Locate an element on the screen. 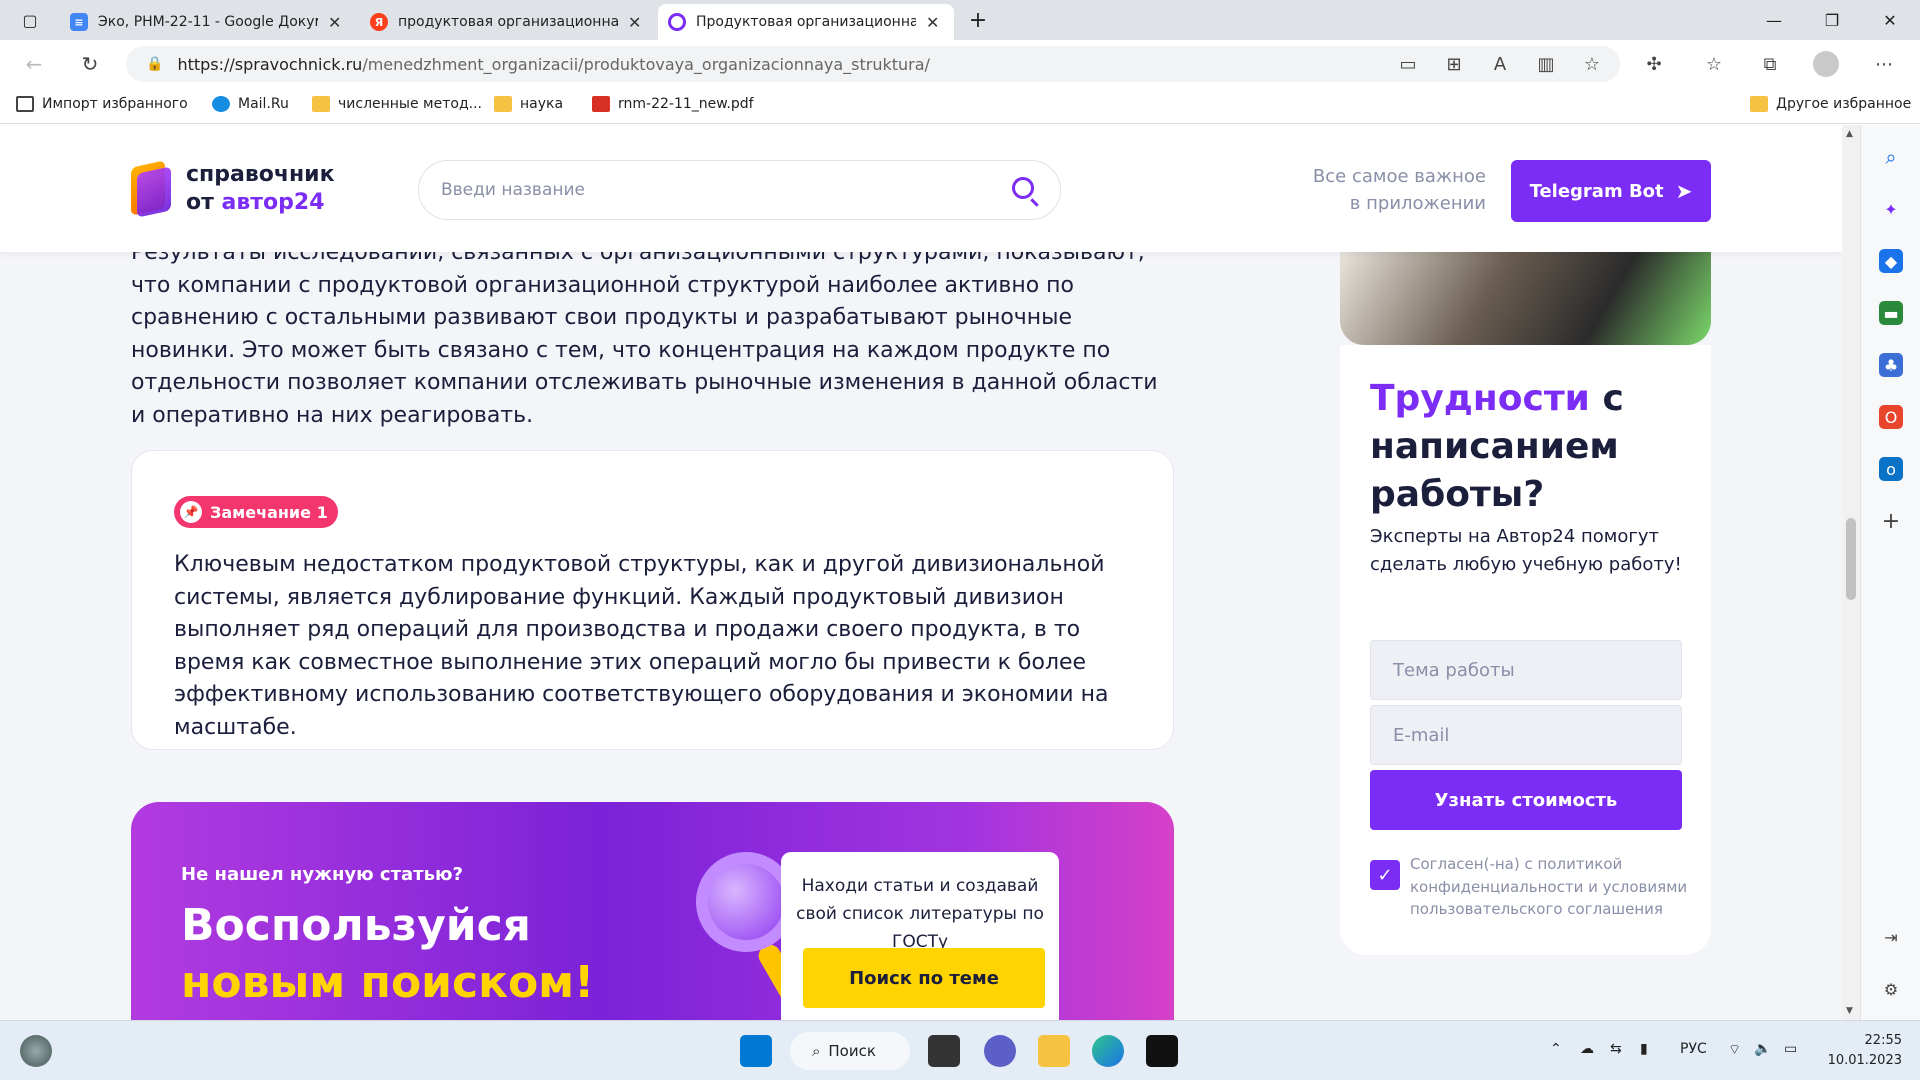 The image size is (1920, 1080). wifi-icon: ⌔ is located at coordinates (1734, 1050).